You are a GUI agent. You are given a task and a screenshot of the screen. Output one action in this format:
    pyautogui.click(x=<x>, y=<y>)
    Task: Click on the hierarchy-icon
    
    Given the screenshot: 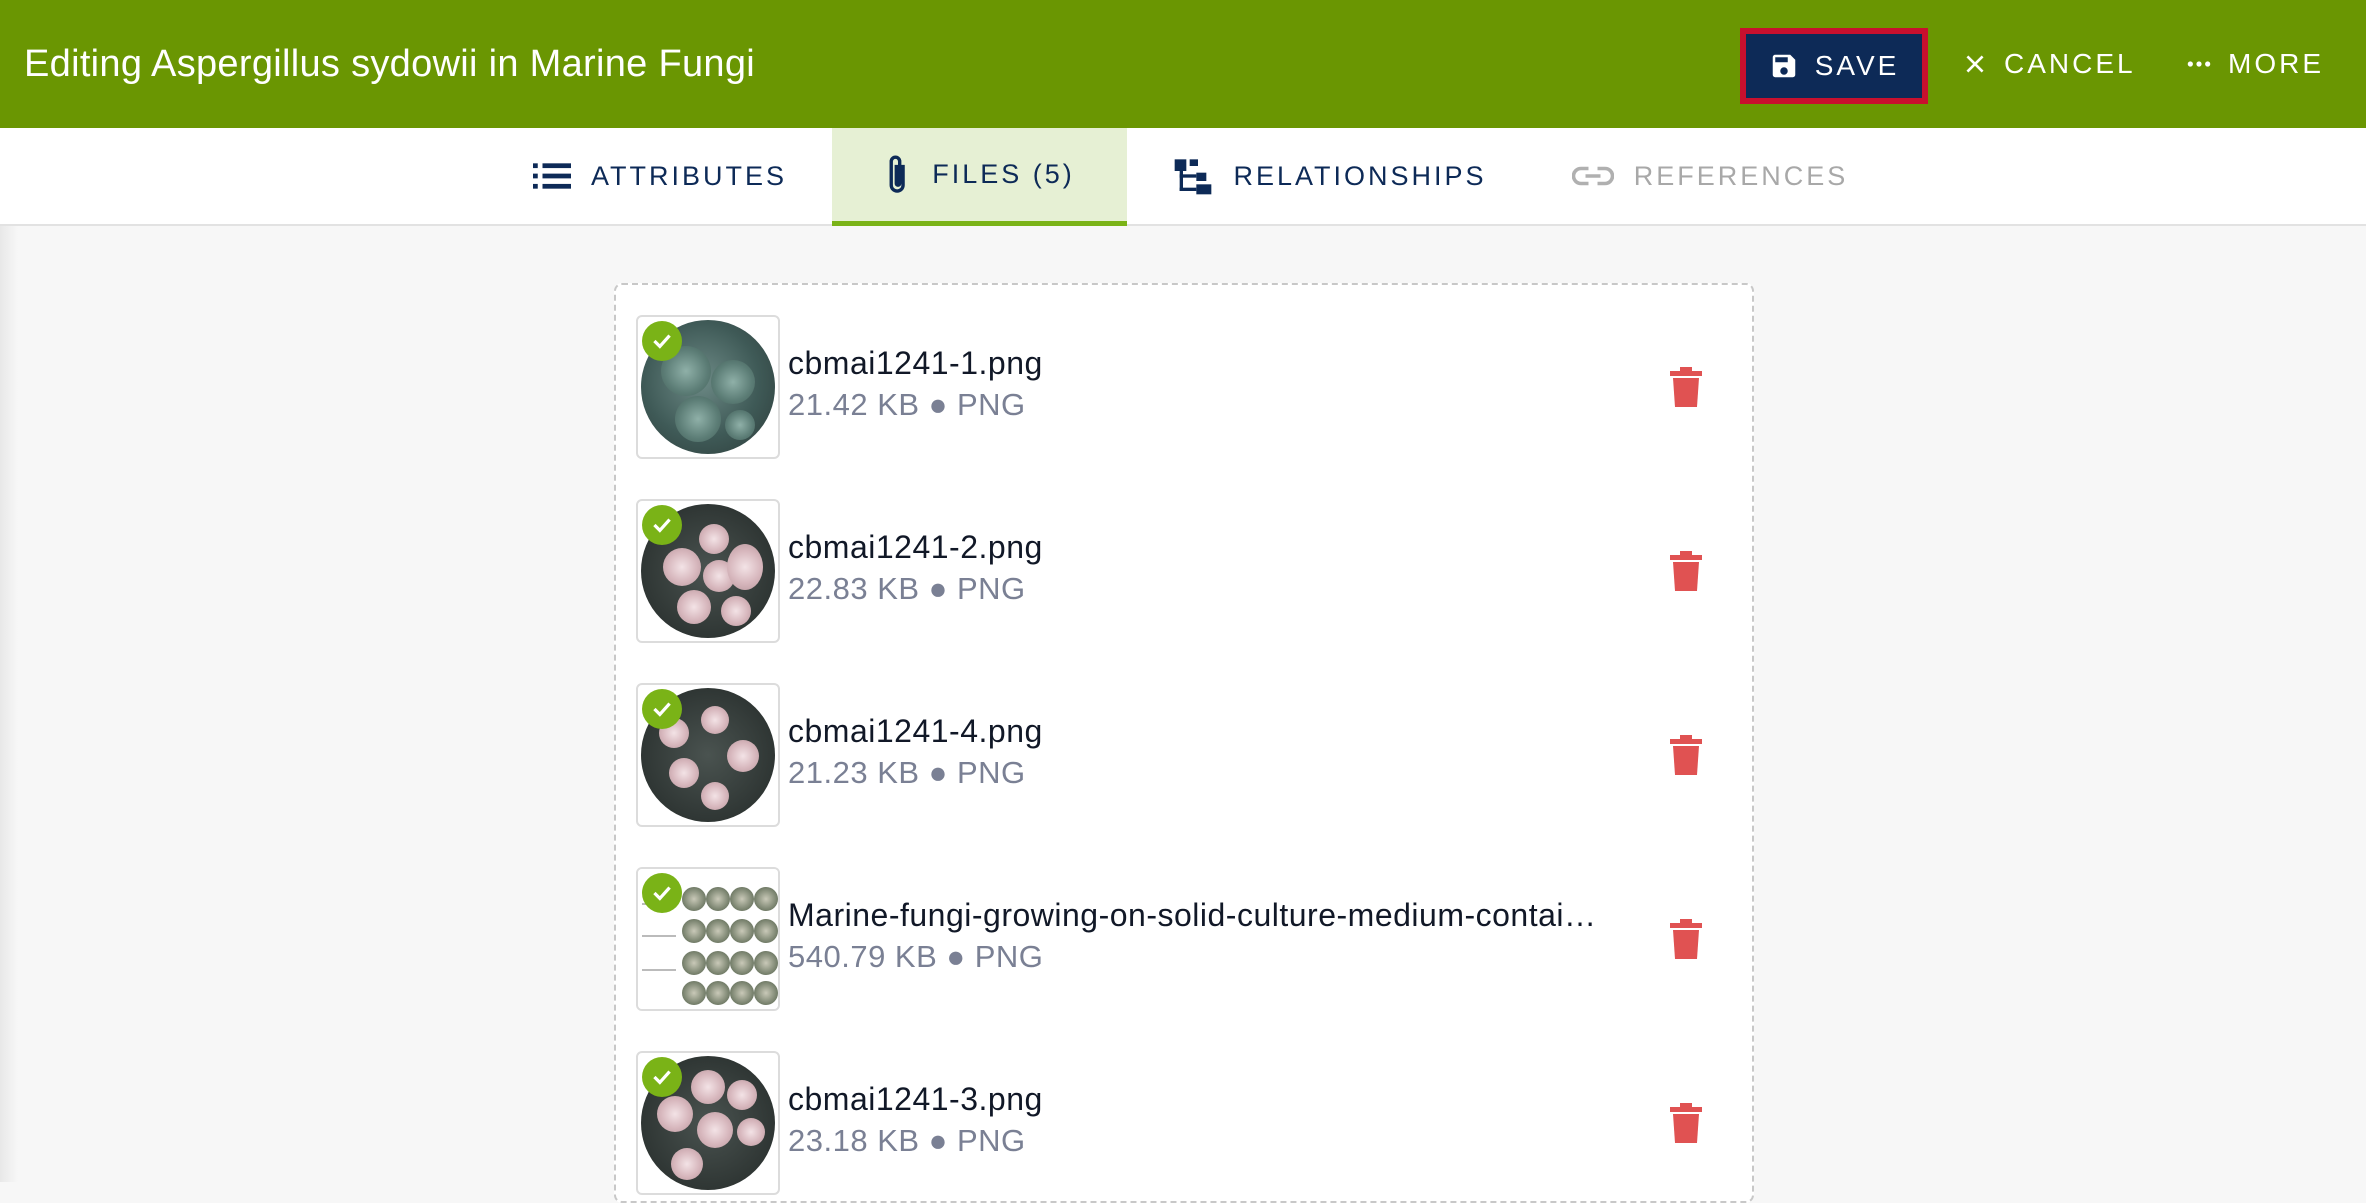 What is the action you would take?
    pyautogui.click(x=1193, y=177)
    